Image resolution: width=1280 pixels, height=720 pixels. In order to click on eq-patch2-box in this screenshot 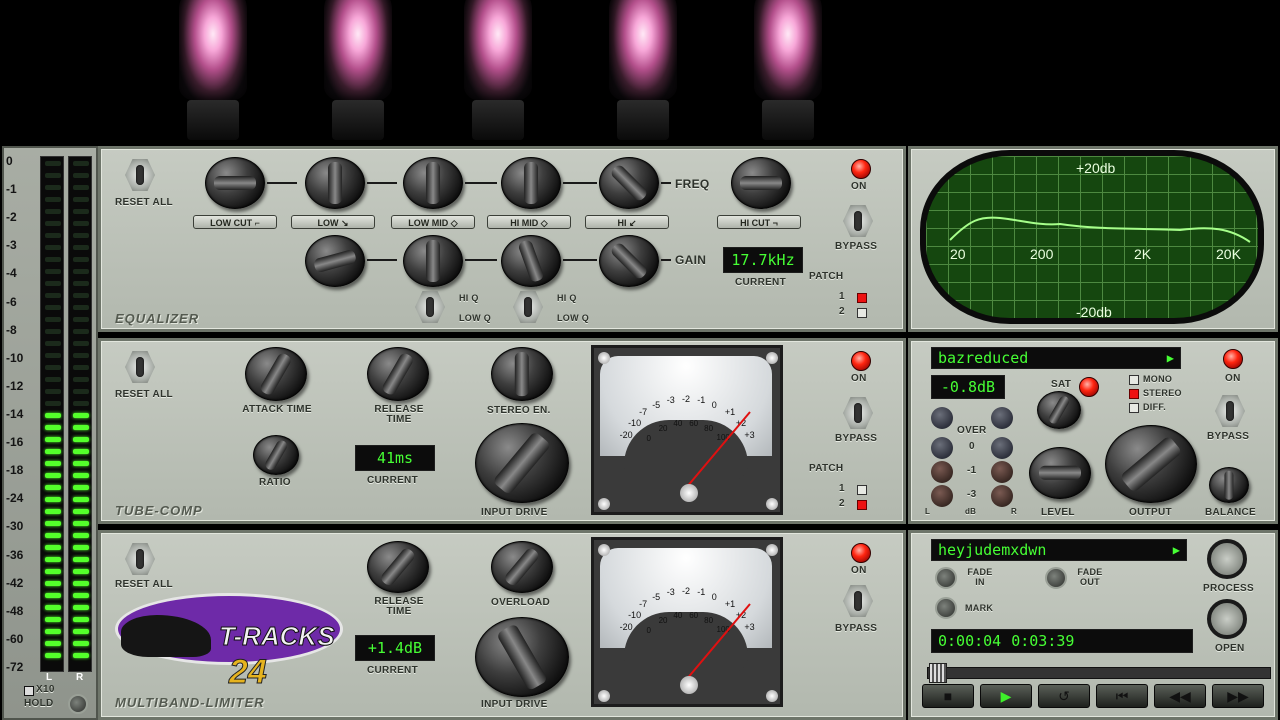, I will do `click(862, 313)`.